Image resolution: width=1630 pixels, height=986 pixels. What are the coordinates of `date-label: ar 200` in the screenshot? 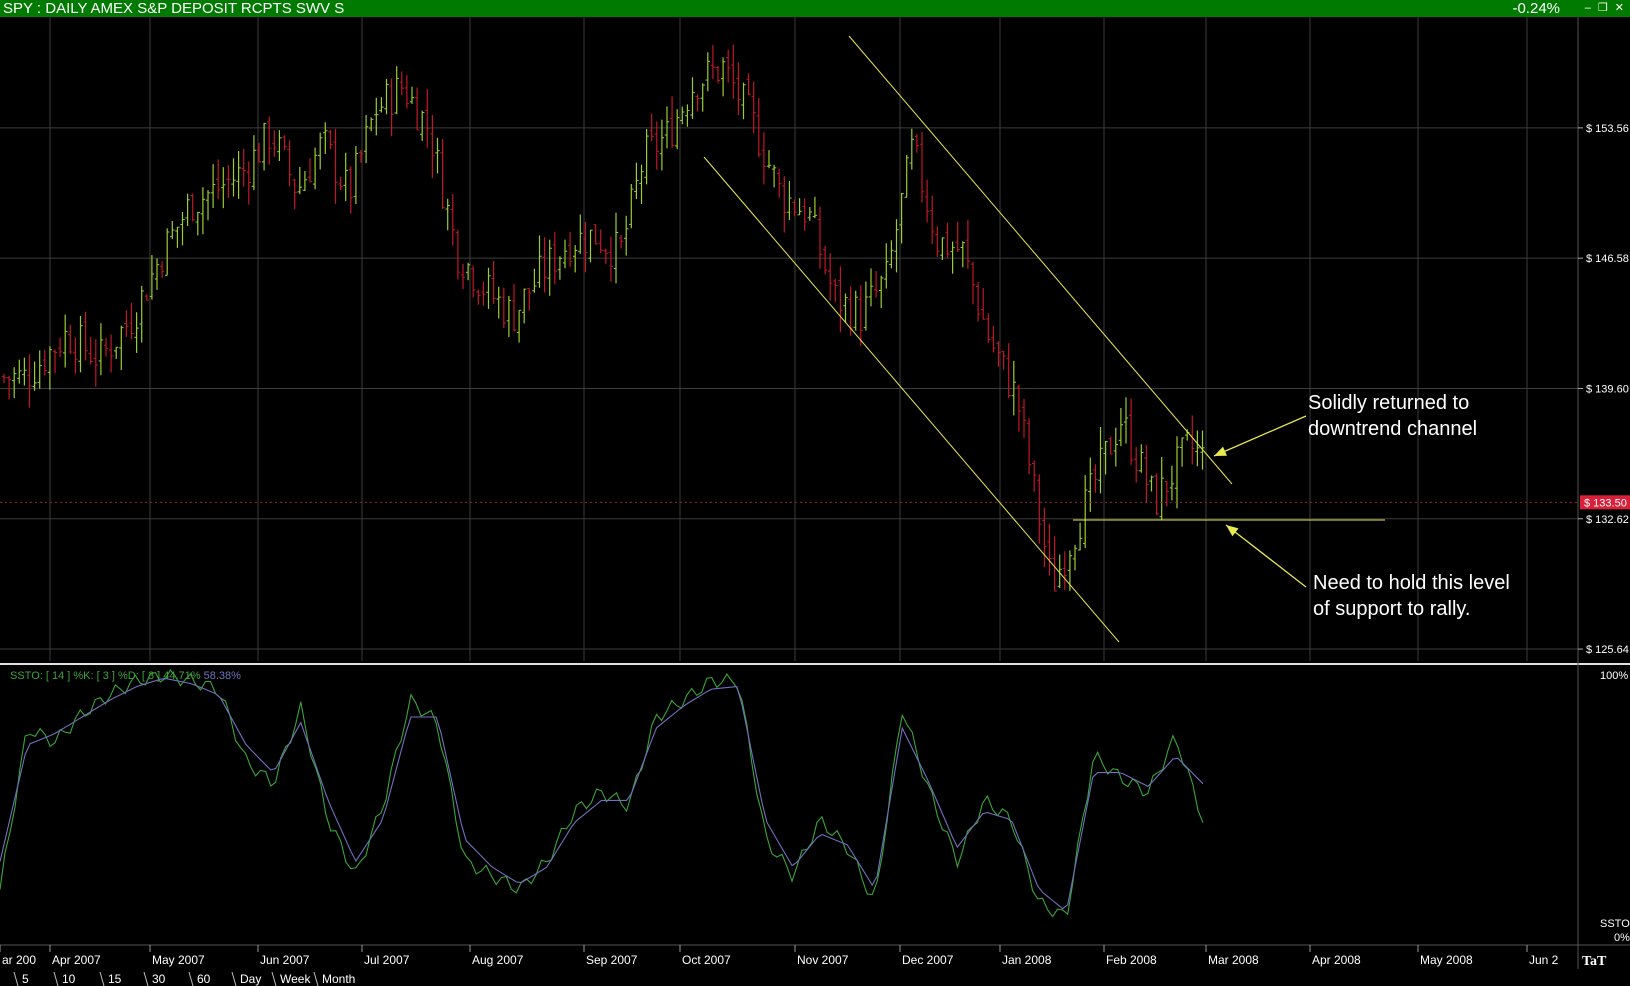 It's located at (19, 960).